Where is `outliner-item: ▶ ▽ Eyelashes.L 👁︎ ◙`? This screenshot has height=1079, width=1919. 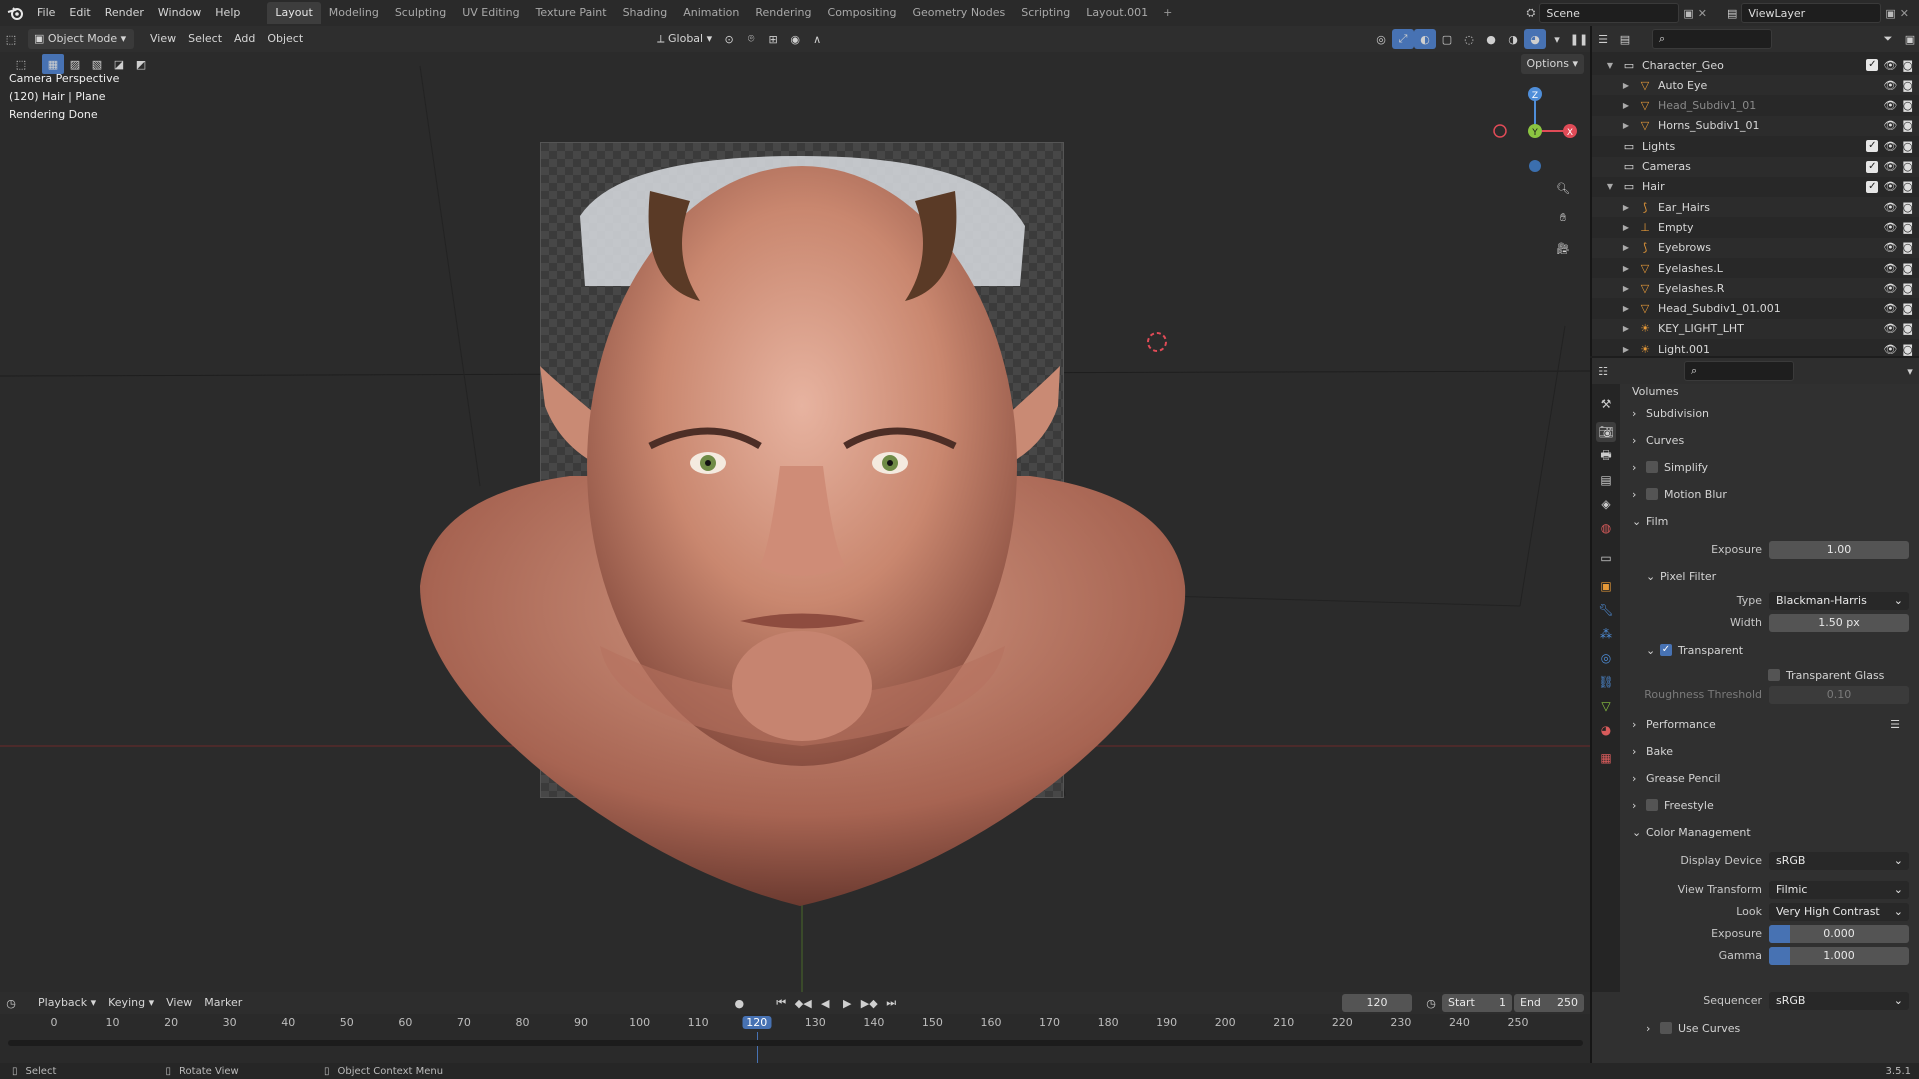
outliner-item: ▶ ▽ Eyelashes.L 👁︎ ◙ is located at coordinates (1755, 268).